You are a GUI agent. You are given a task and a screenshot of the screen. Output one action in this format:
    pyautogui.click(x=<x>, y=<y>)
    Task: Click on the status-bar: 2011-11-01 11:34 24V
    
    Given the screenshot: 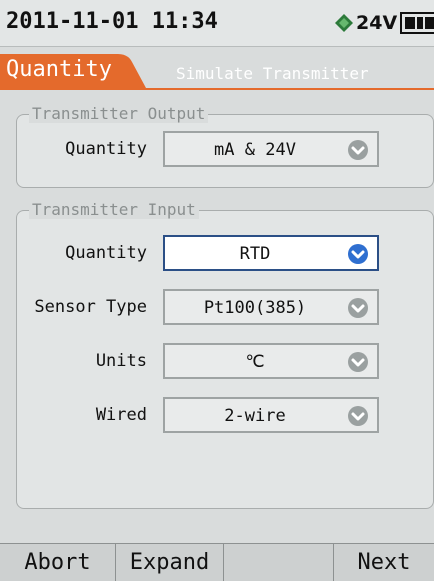 What is the action you would take?
    pyautogui.click(x=217, y=23)
    